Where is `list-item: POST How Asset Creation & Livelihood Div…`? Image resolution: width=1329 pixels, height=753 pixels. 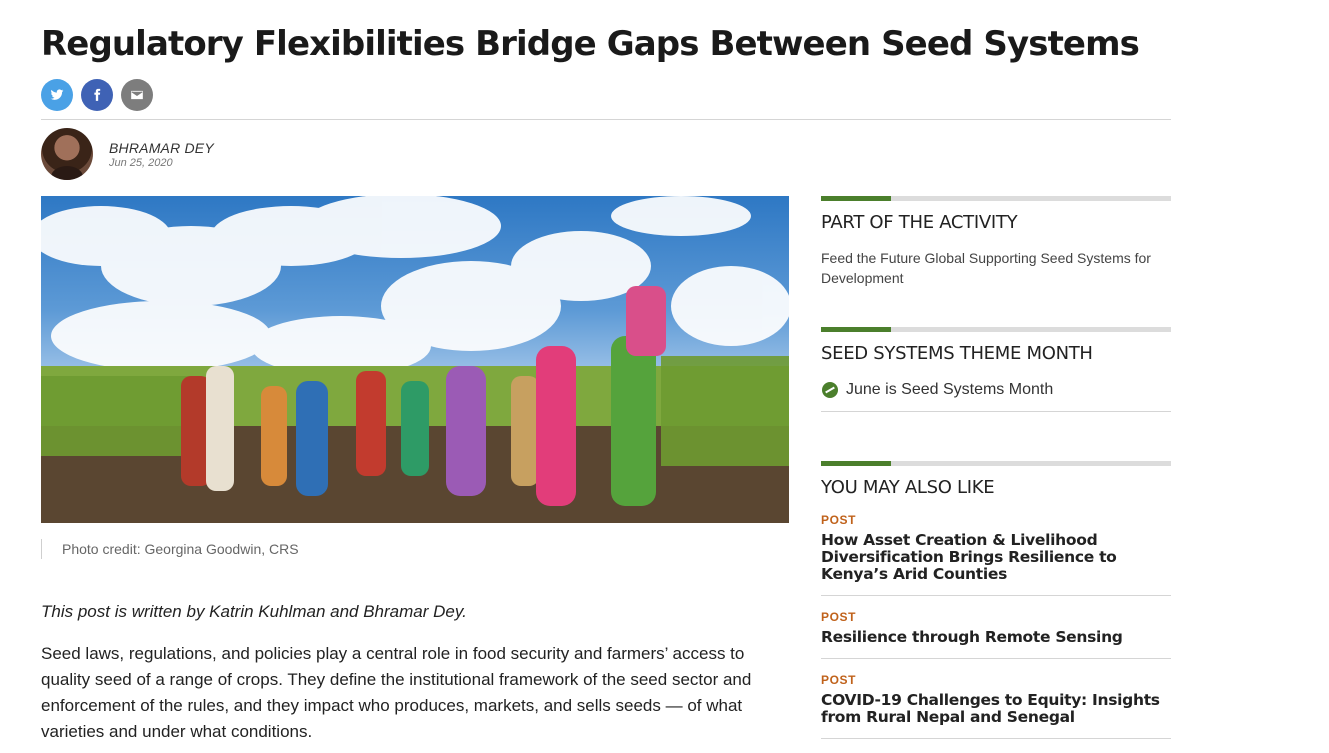
list-item: POST How Asset Creation & Livelihood Div… is located at coordinates (996, 547).